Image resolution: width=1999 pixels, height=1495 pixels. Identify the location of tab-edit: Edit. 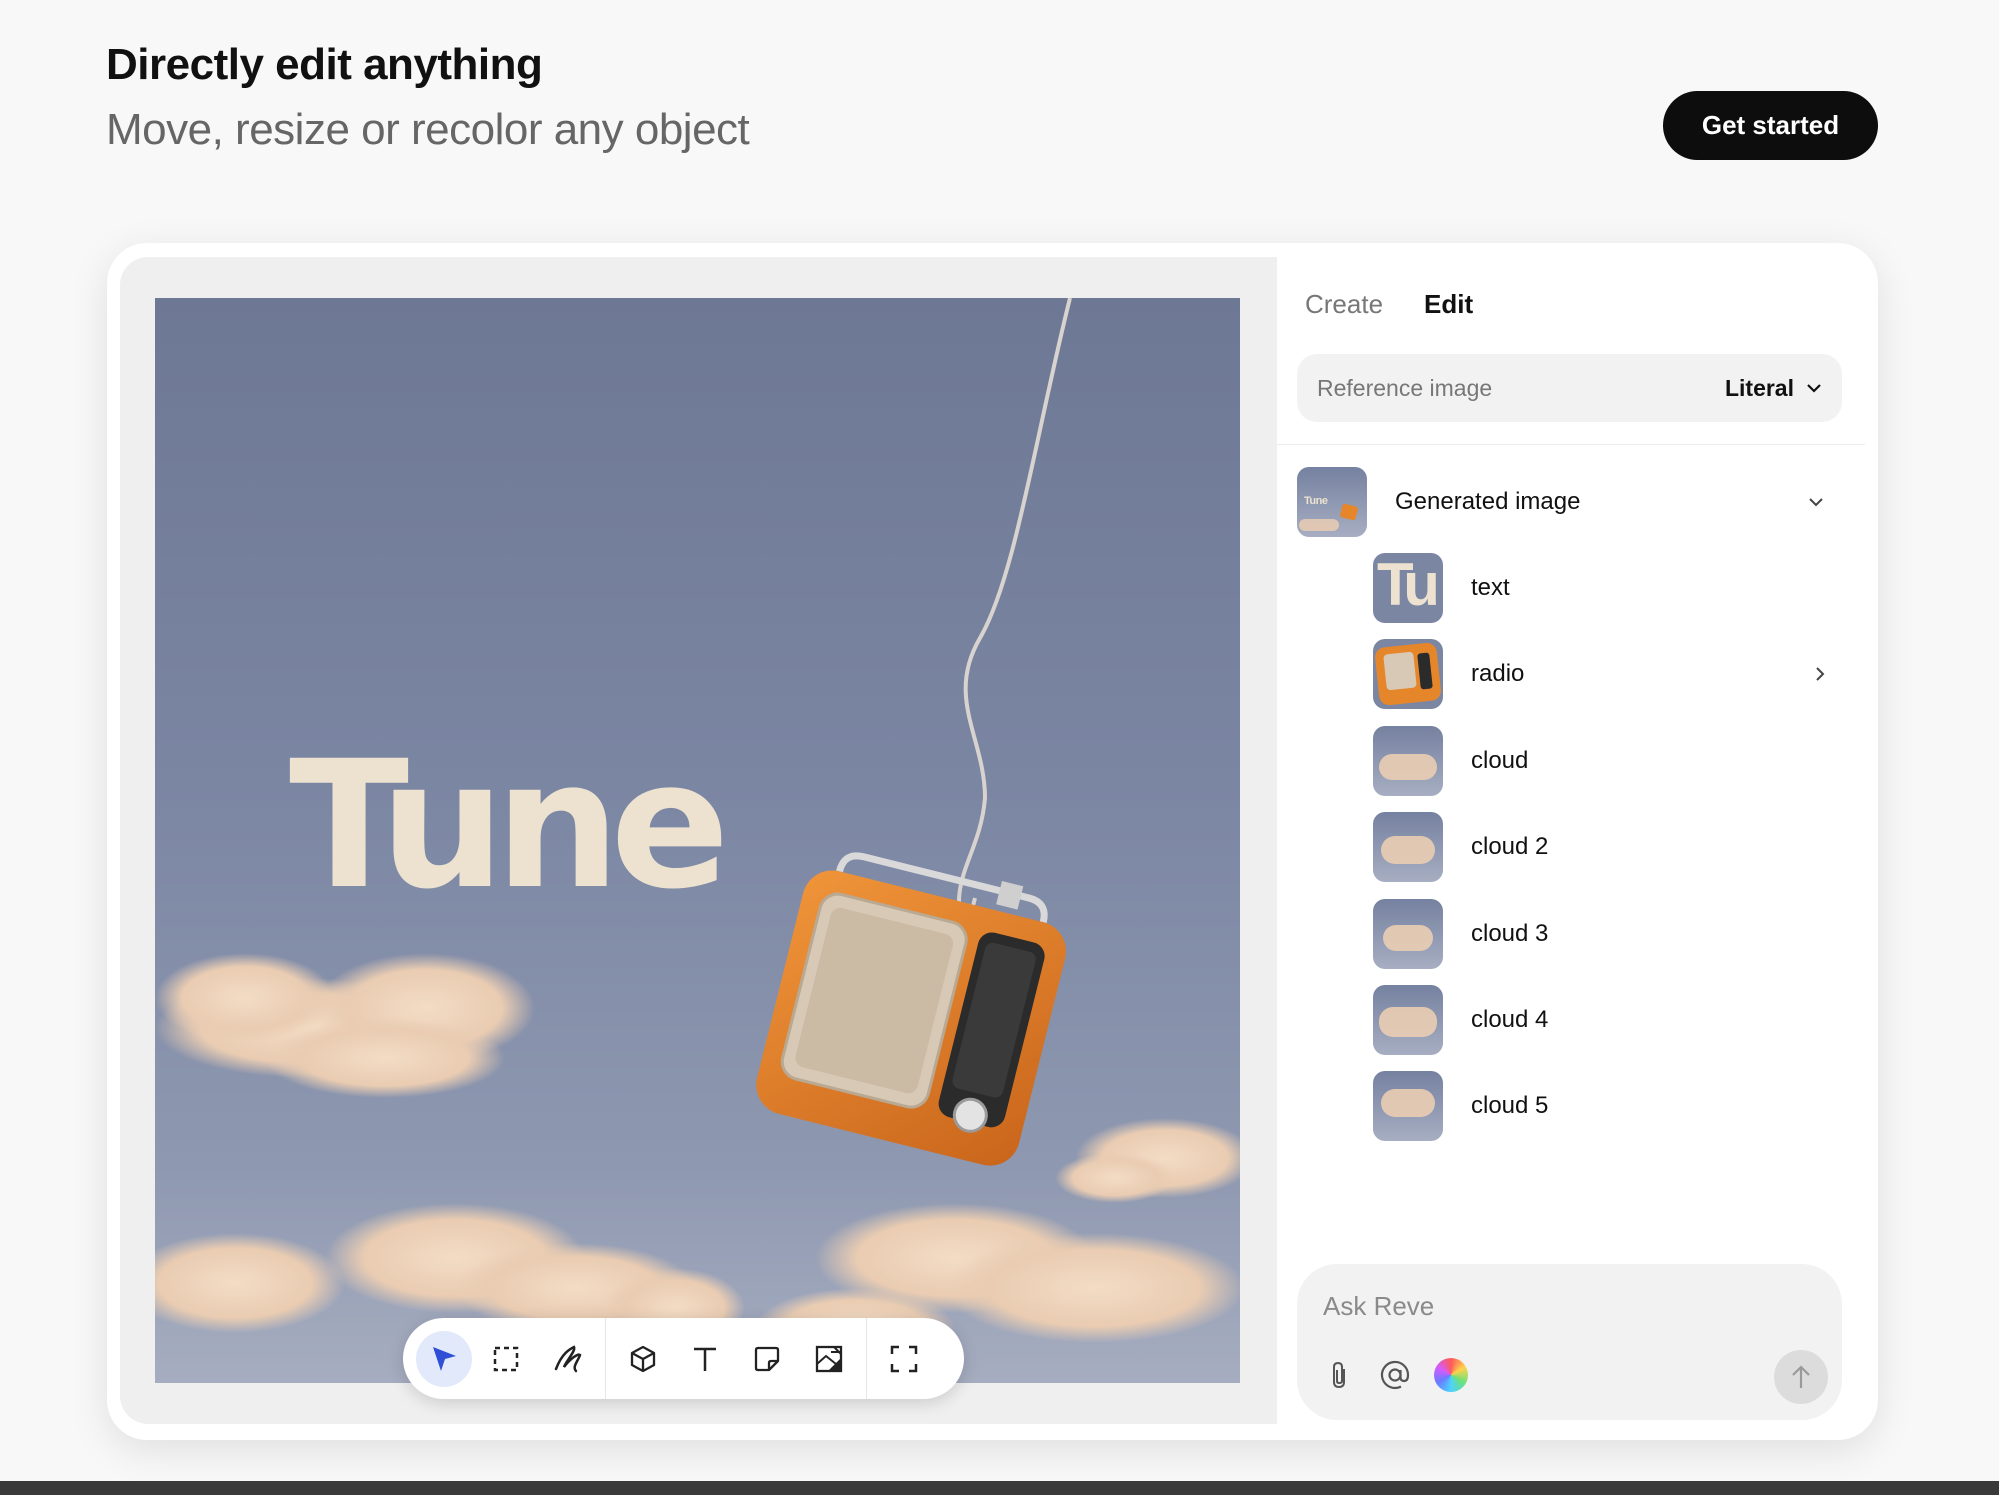
(1448, 304).